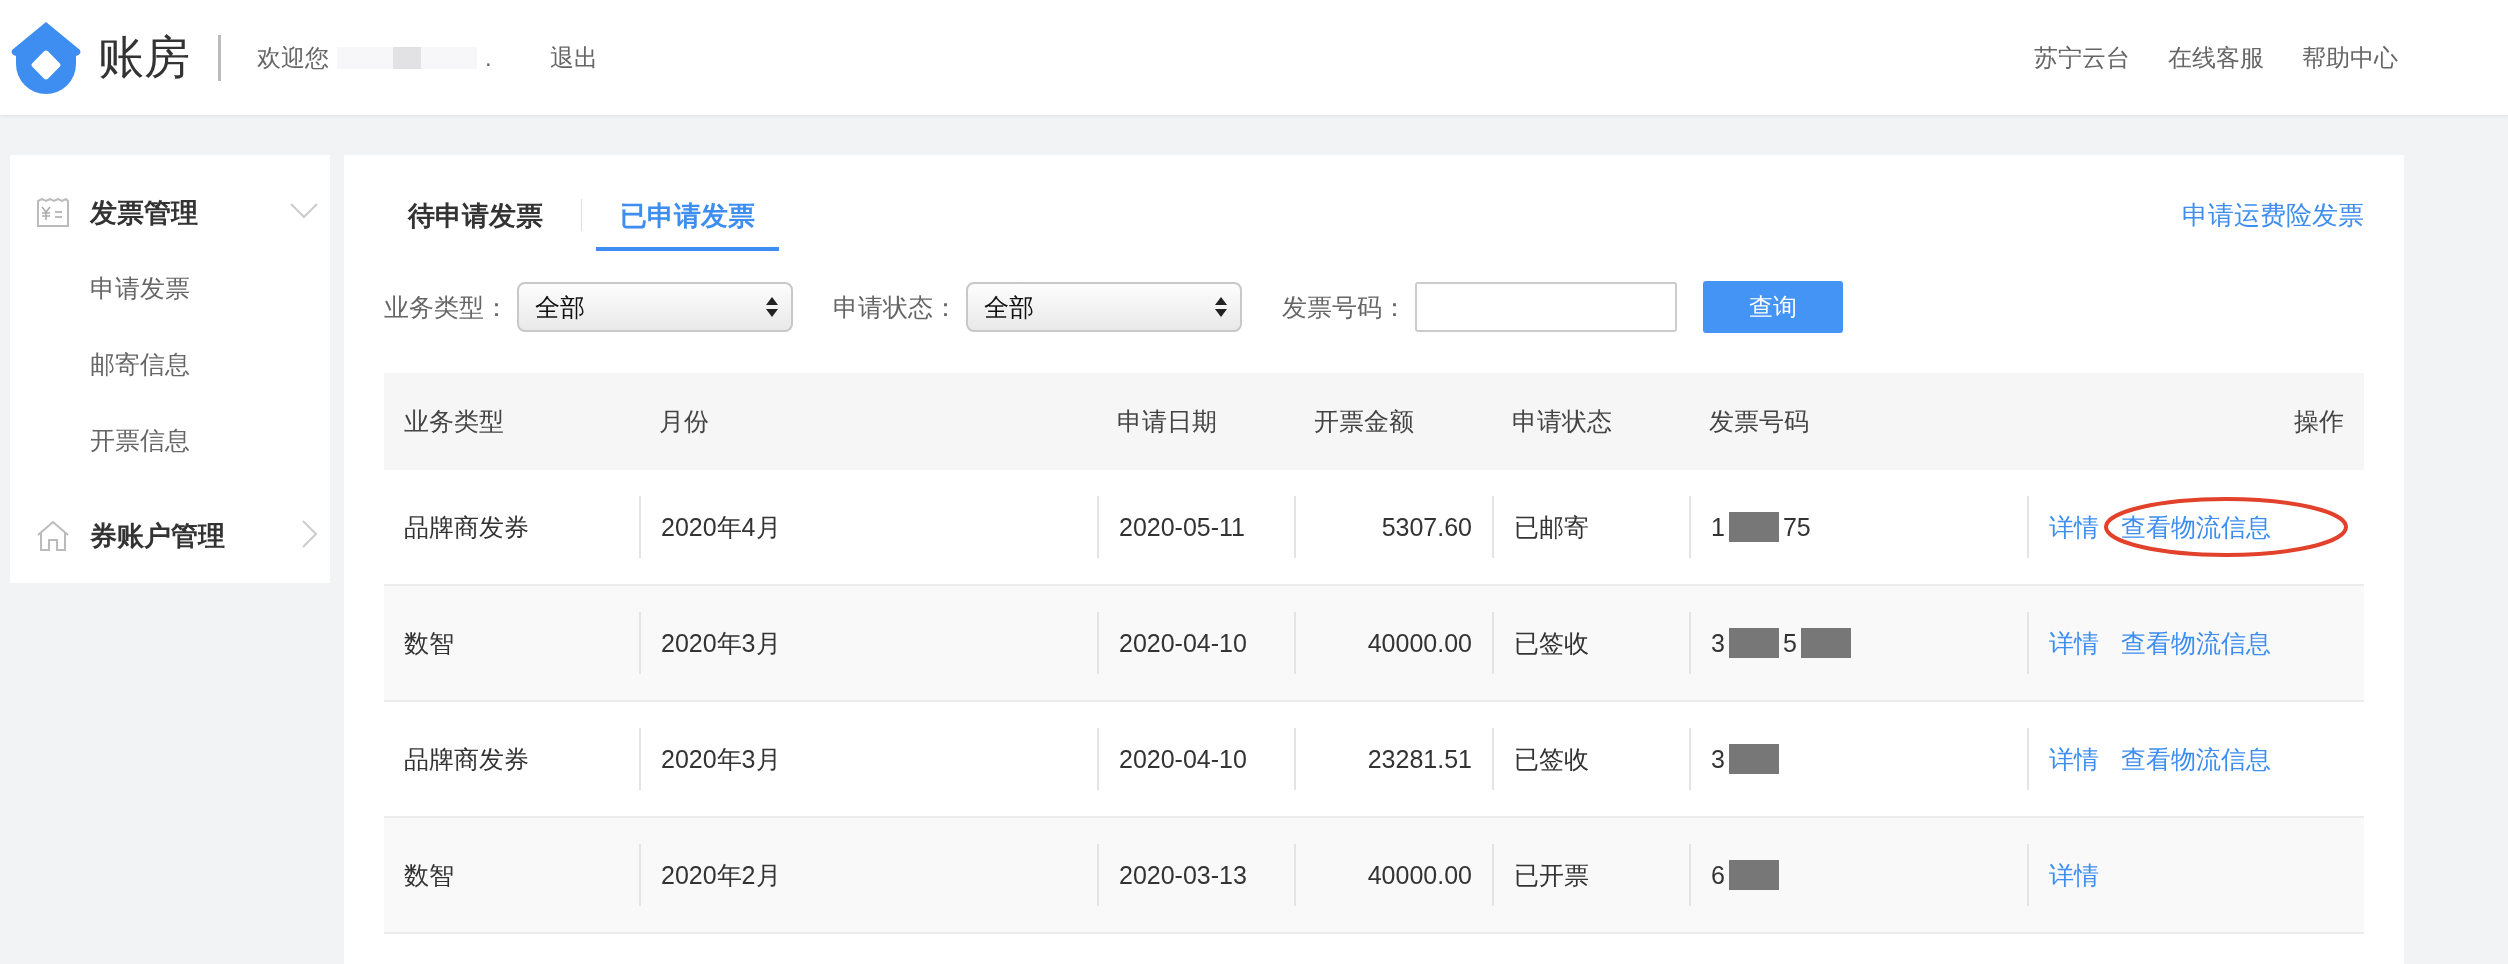 The height and width of the screenshot is (964, 2508). Describe the element at coordinates (53, 212) in the screenshot. I see `receipt-icon` at that location.